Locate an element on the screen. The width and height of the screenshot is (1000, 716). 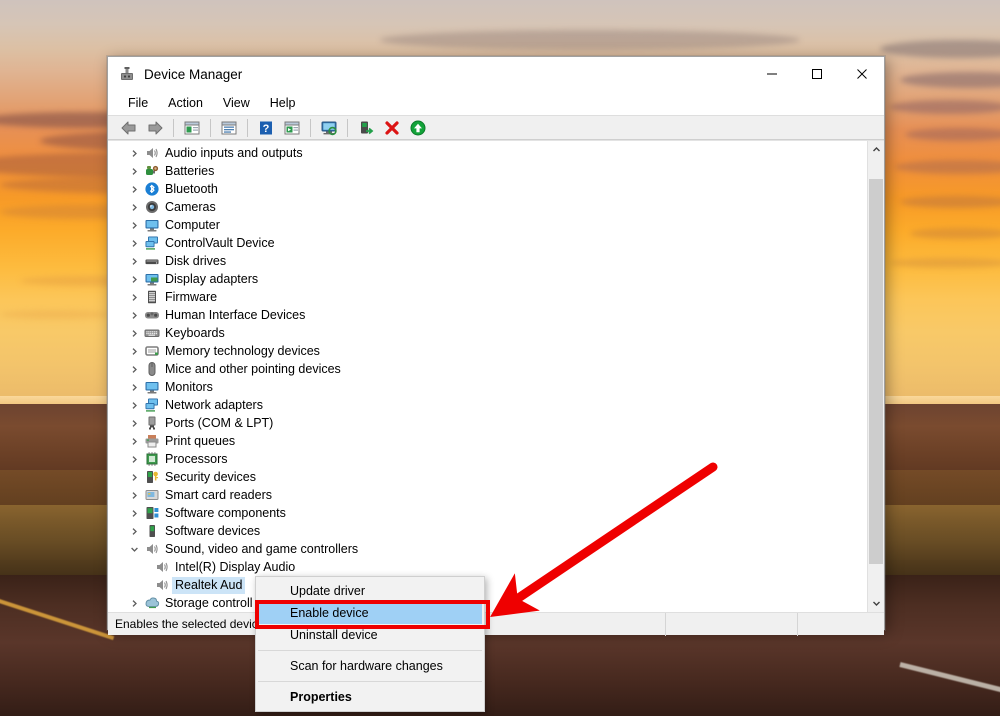
tree-item: Print queues is located at coordinates (487, 441).